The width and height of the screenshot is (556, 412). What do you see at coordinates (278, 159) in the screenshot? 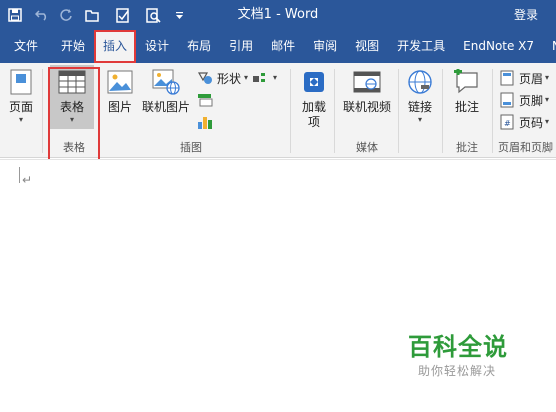
I see `document-top-border` at bounding box center [278, 159].